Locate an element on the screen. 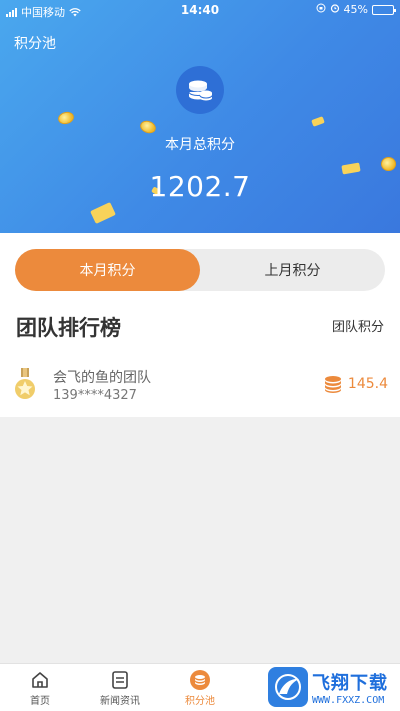 This screenshot has width=400, height=711. watermark-text: 飞翔下载 is located at coordinates (350, 683).